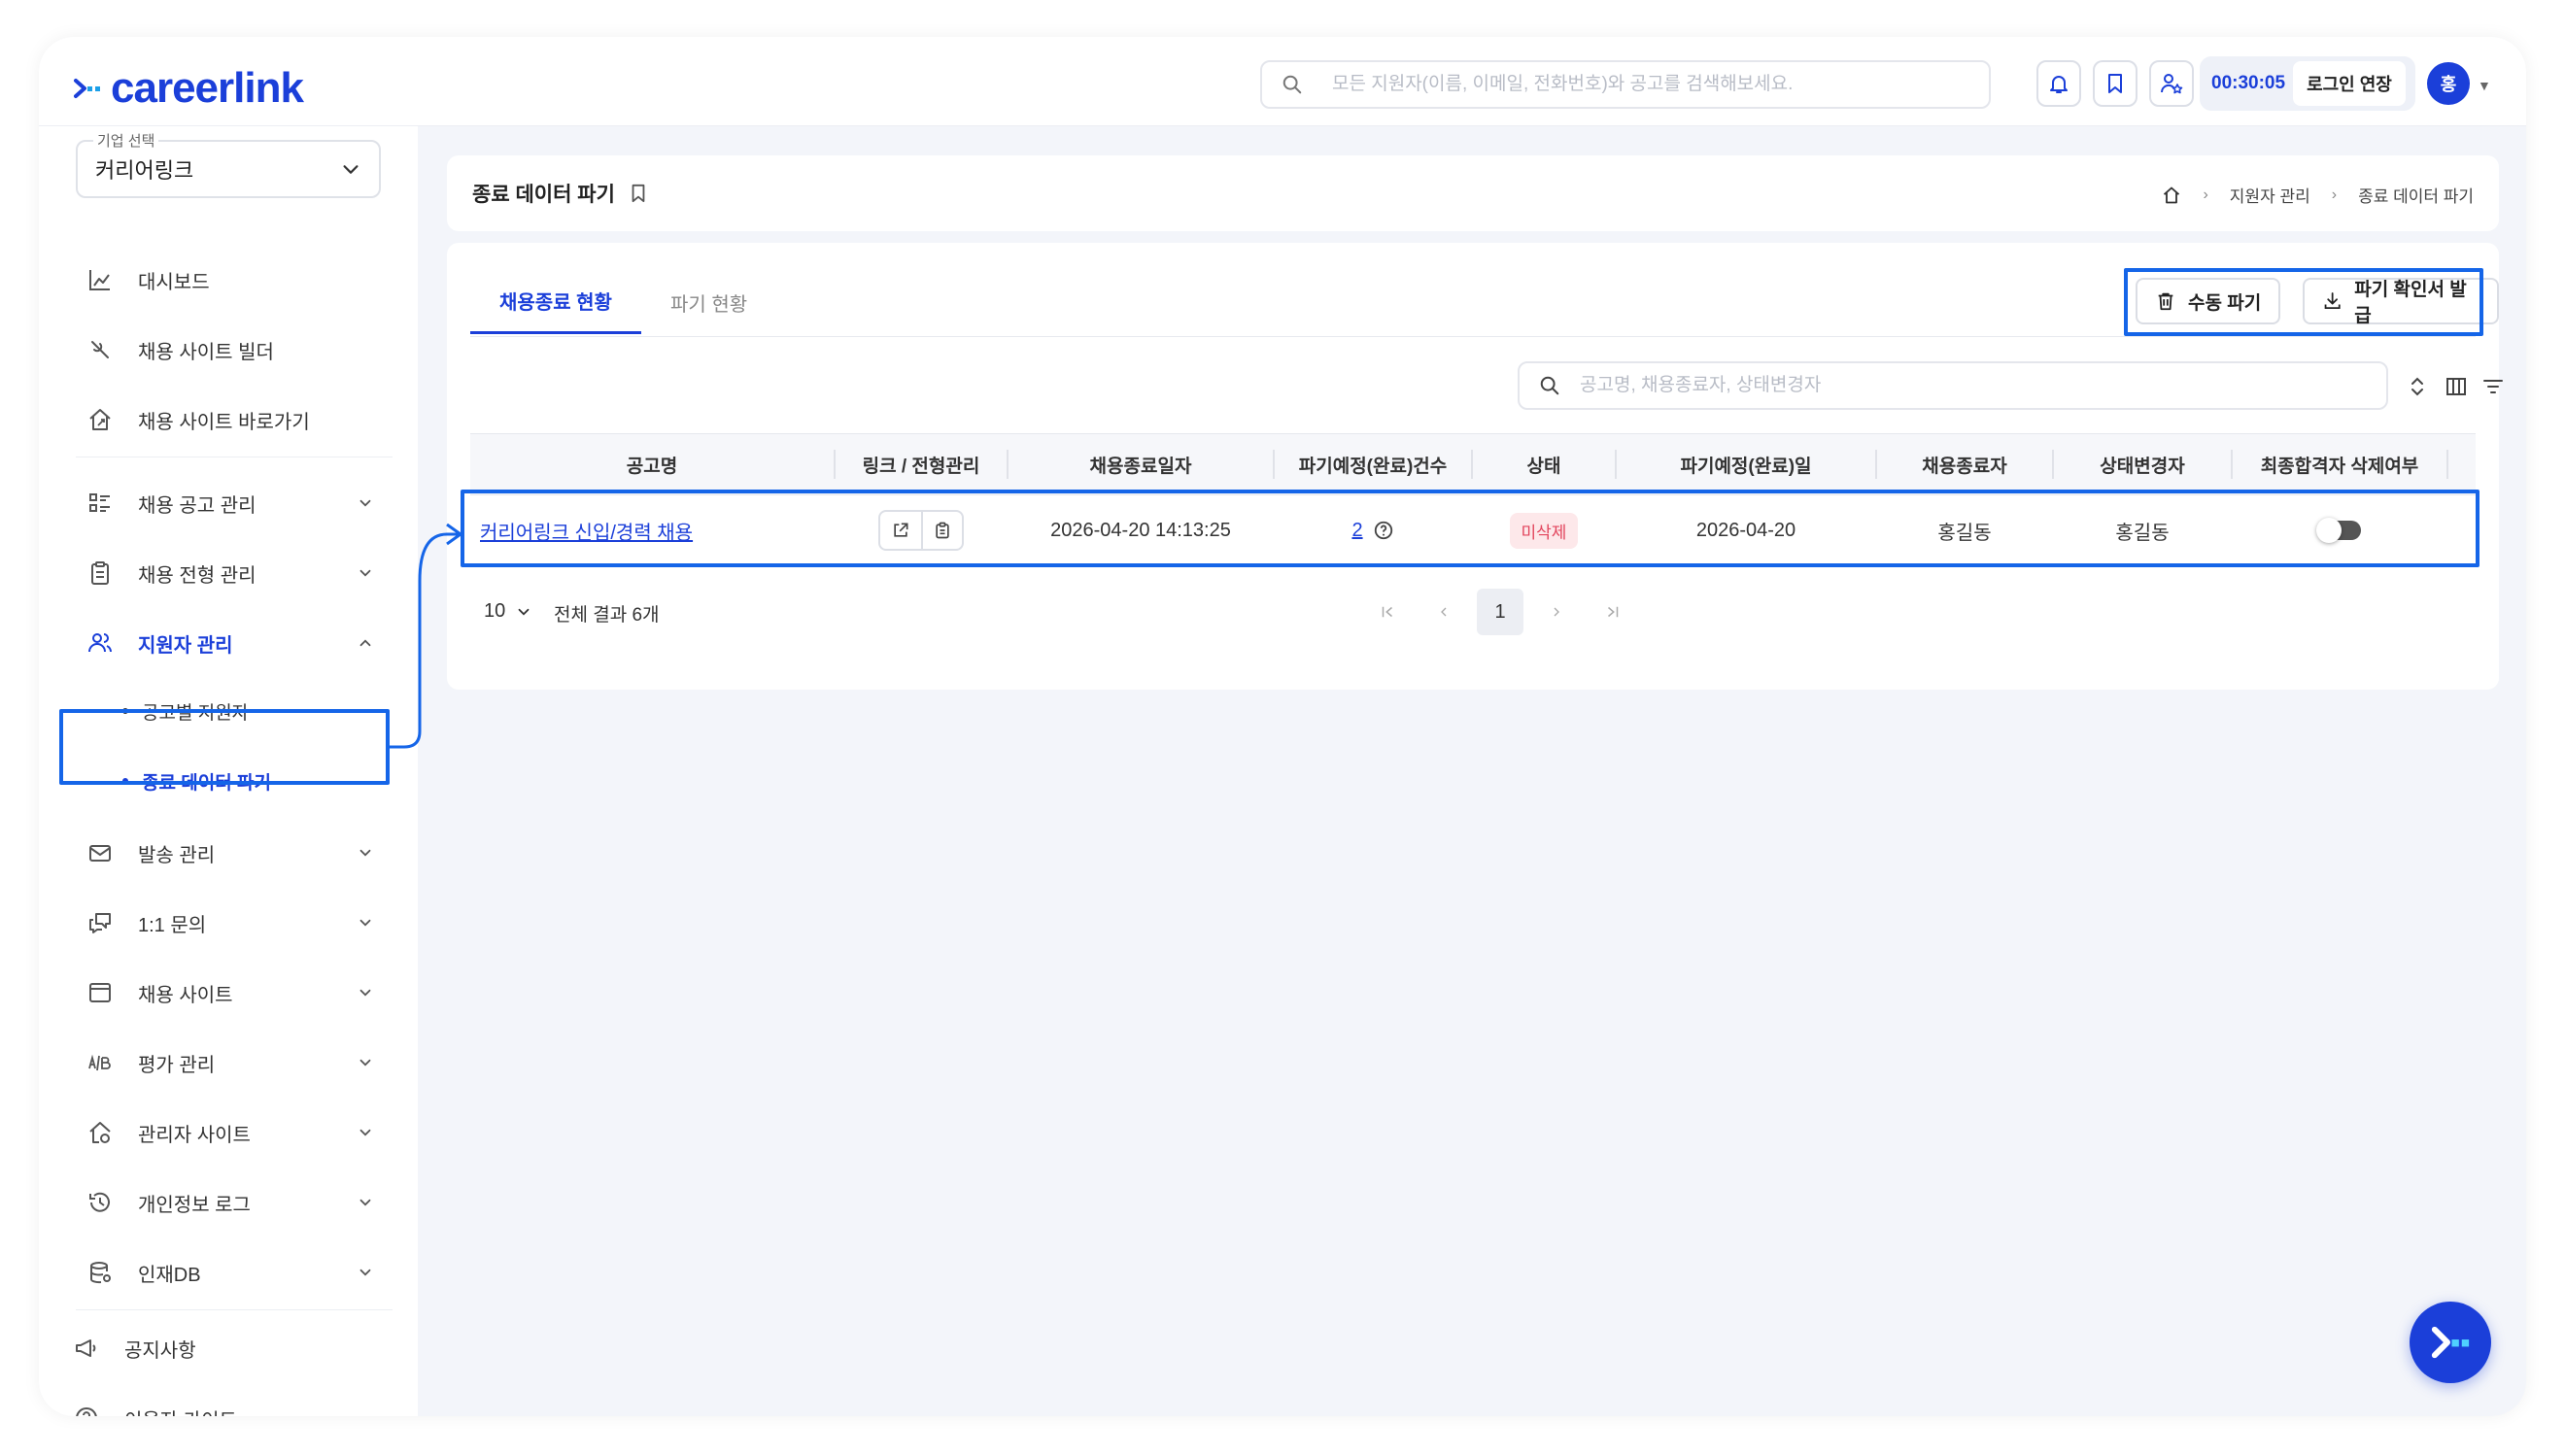 This screenshot has width=2565, height=1456. I want to click on sidebar-item-label: 이용자 가이드, so click(253, 1411).